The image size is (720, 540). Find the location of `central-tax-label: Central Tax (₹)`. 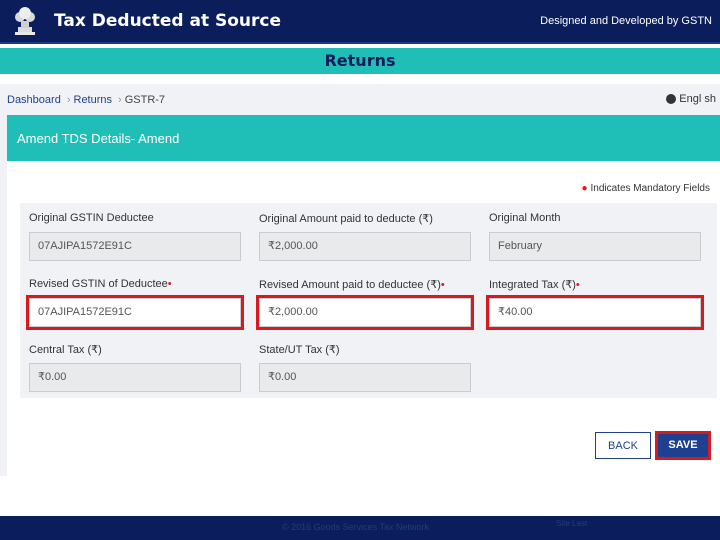

central-tax-label: Central Tax (₹) is located at coordinates (65, 350).